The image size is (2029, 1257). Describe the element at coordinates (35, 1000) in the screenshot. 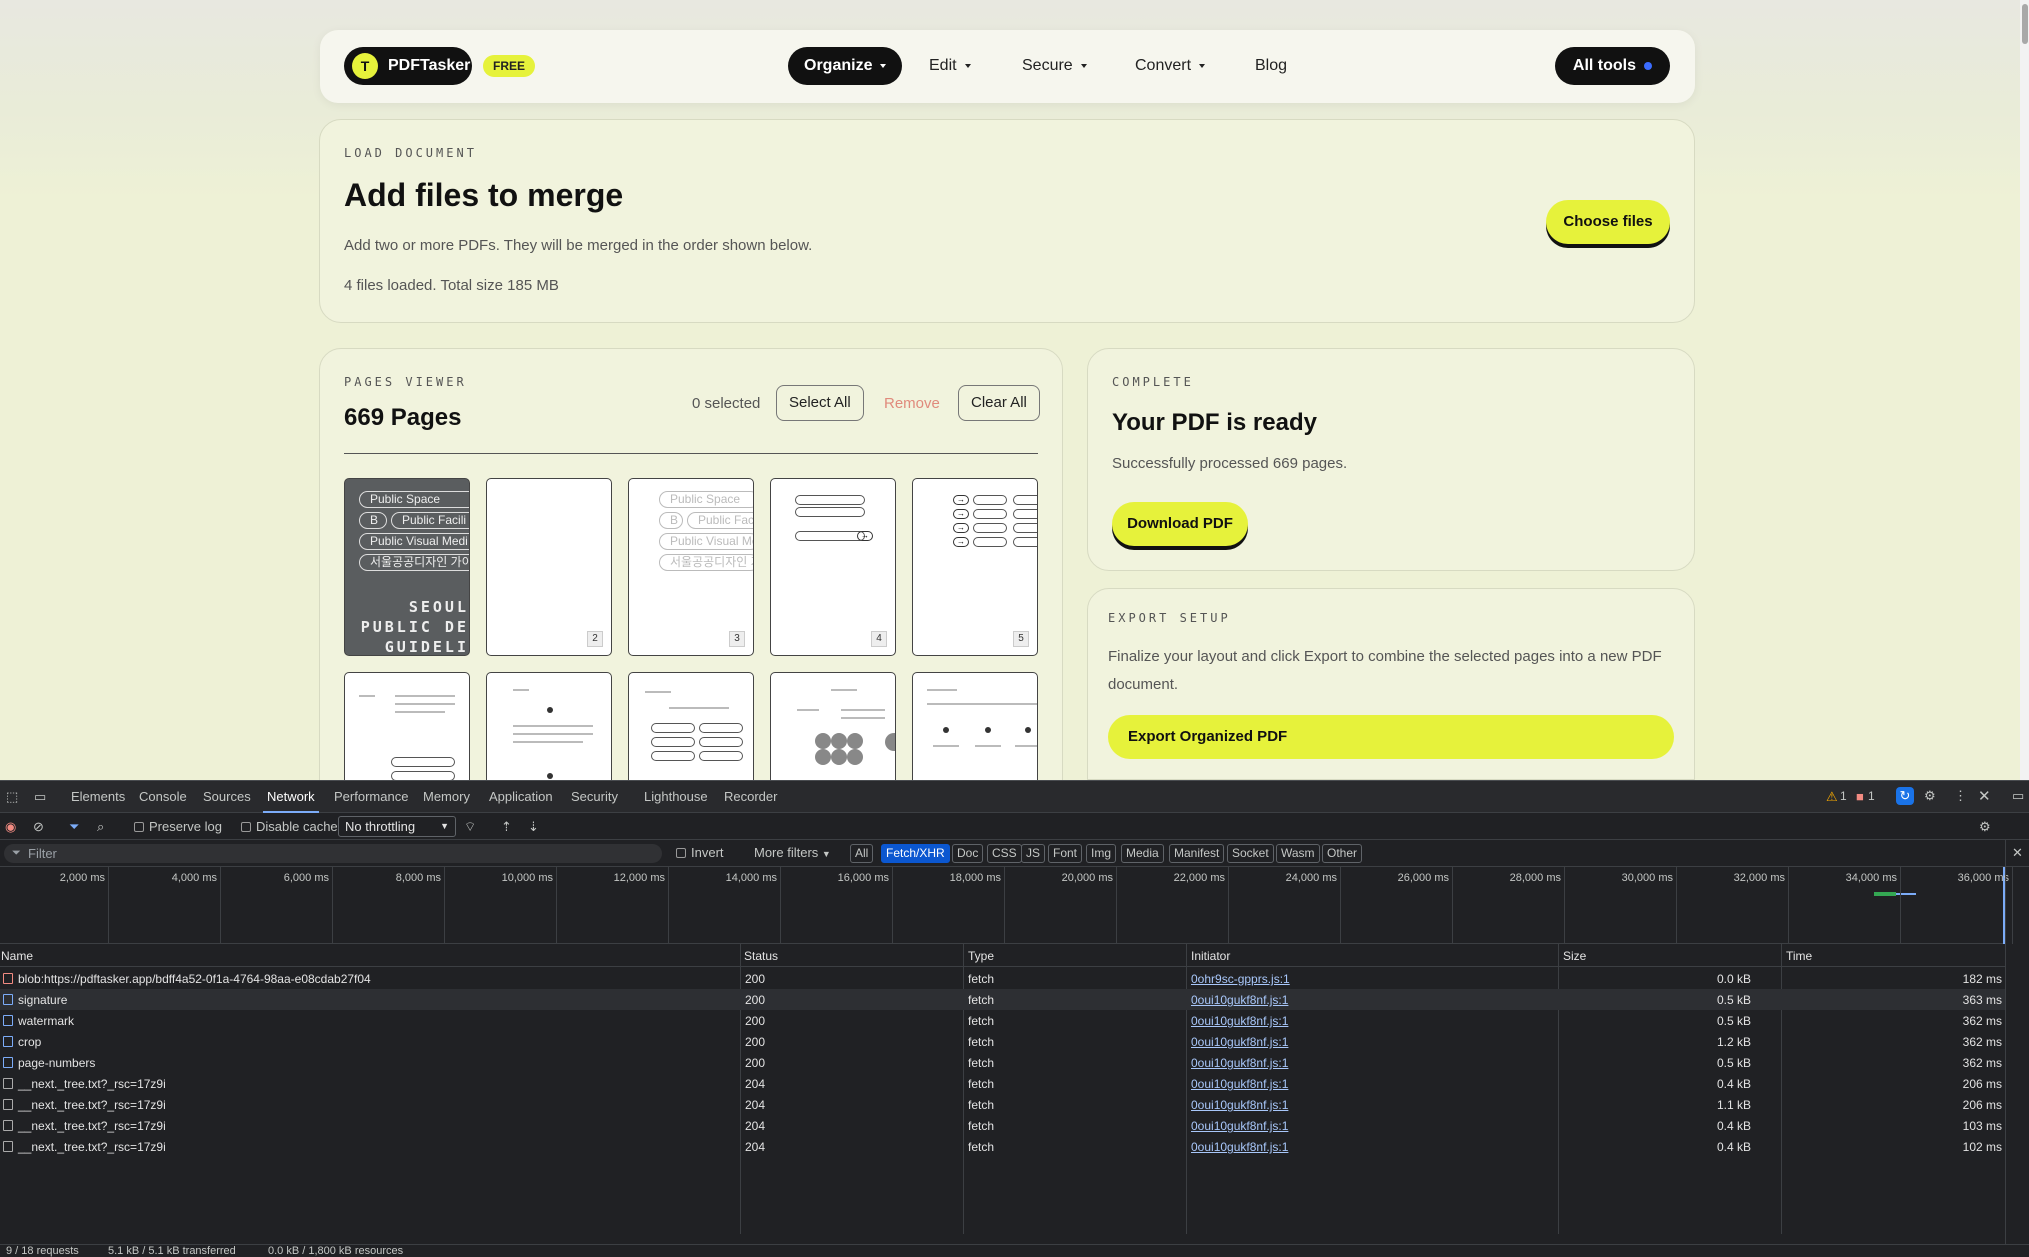

I see `request-name: signature` at that location.